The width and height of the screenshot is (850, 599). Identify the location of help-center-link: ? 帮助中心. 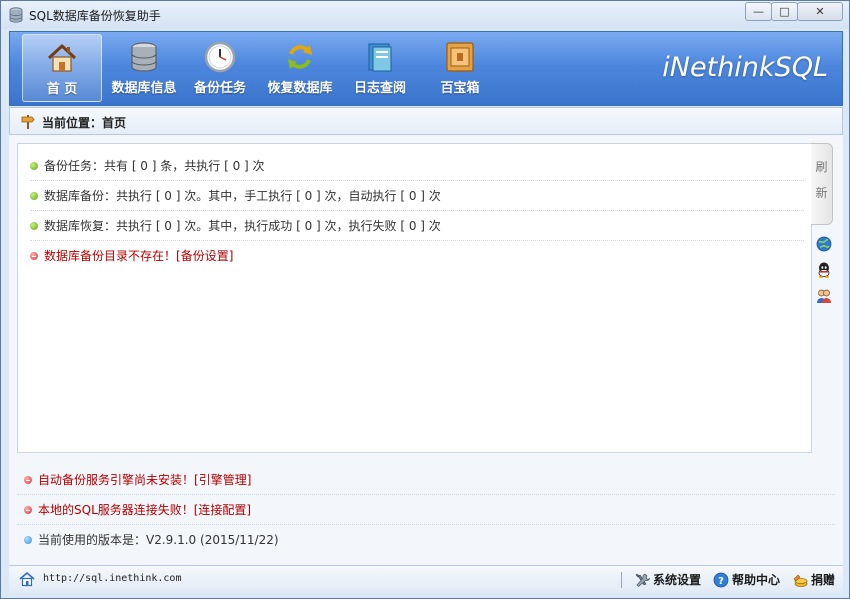
(746, 579).